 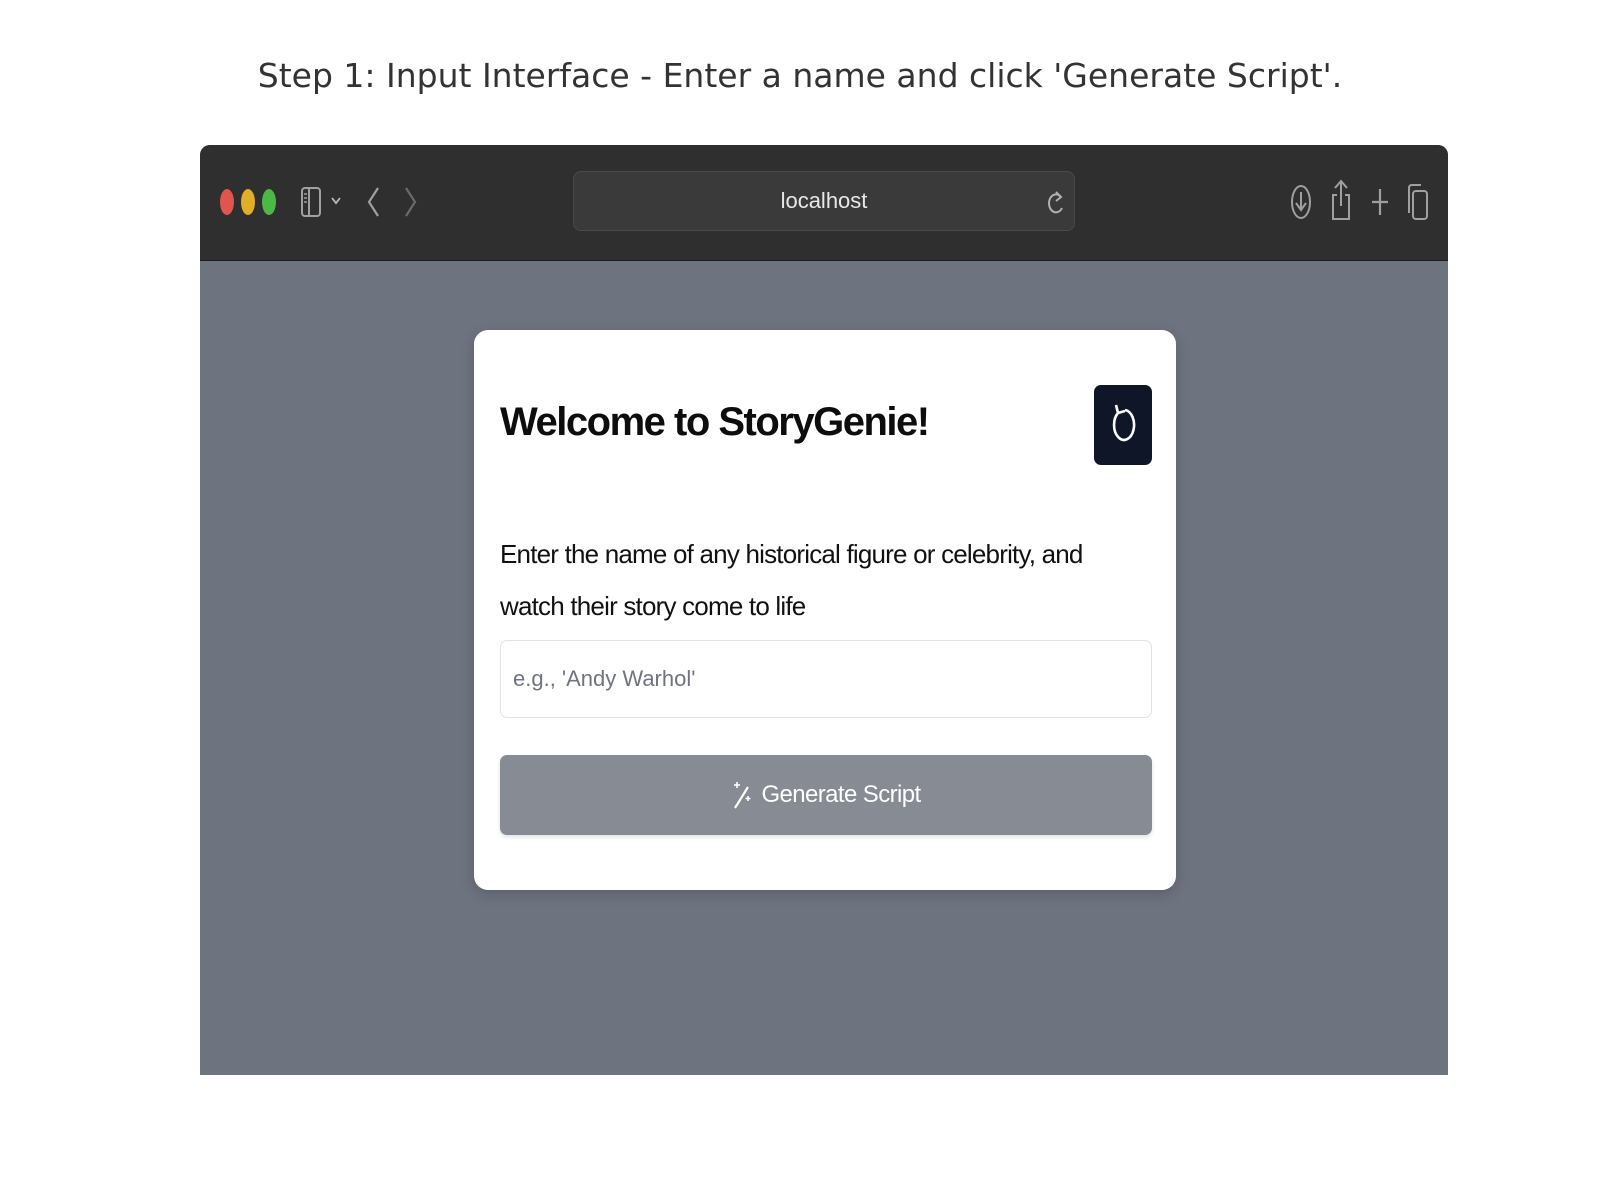 What do you see at coordinates (1341, 200) in the screenshot?
I see `share-icon` at bounding box center [1341, 200].